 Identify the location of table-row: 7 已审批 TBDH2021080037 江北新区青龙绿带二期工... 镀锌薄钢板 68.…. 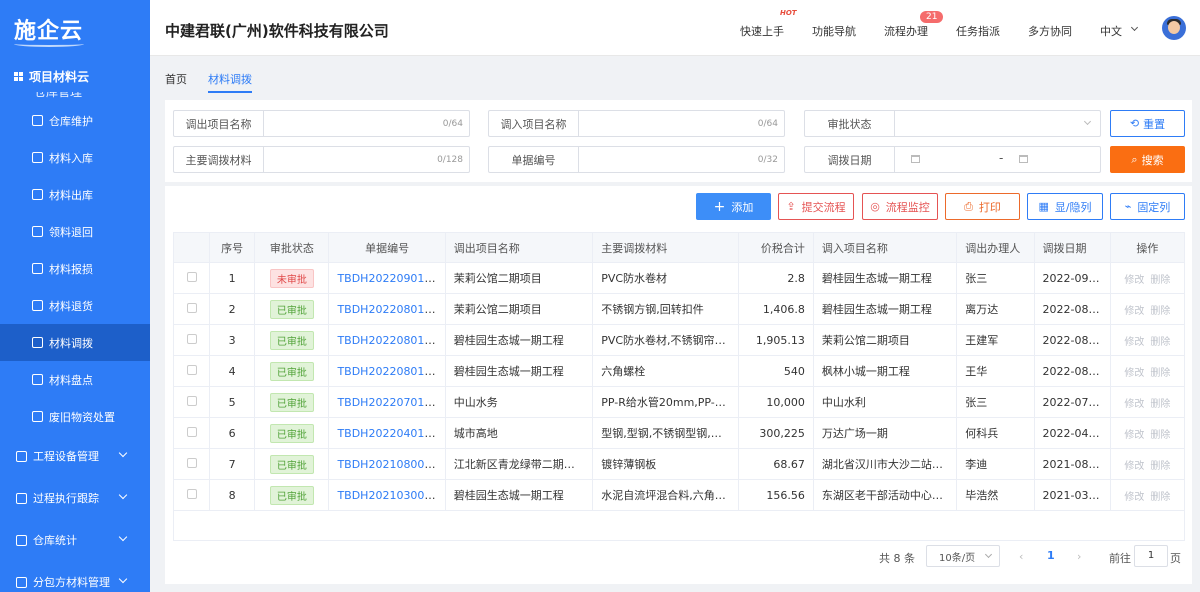
(679, 464).